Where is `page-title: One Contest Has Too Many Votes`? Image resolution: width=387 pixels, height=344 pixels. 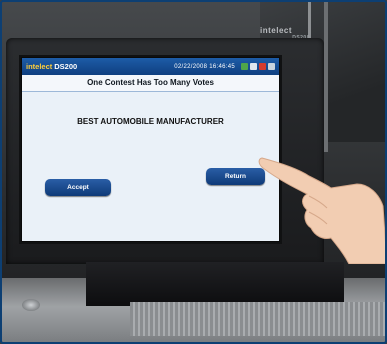 page-title: One Contest Has Too Many Votes is located at coordinates (150, 83).